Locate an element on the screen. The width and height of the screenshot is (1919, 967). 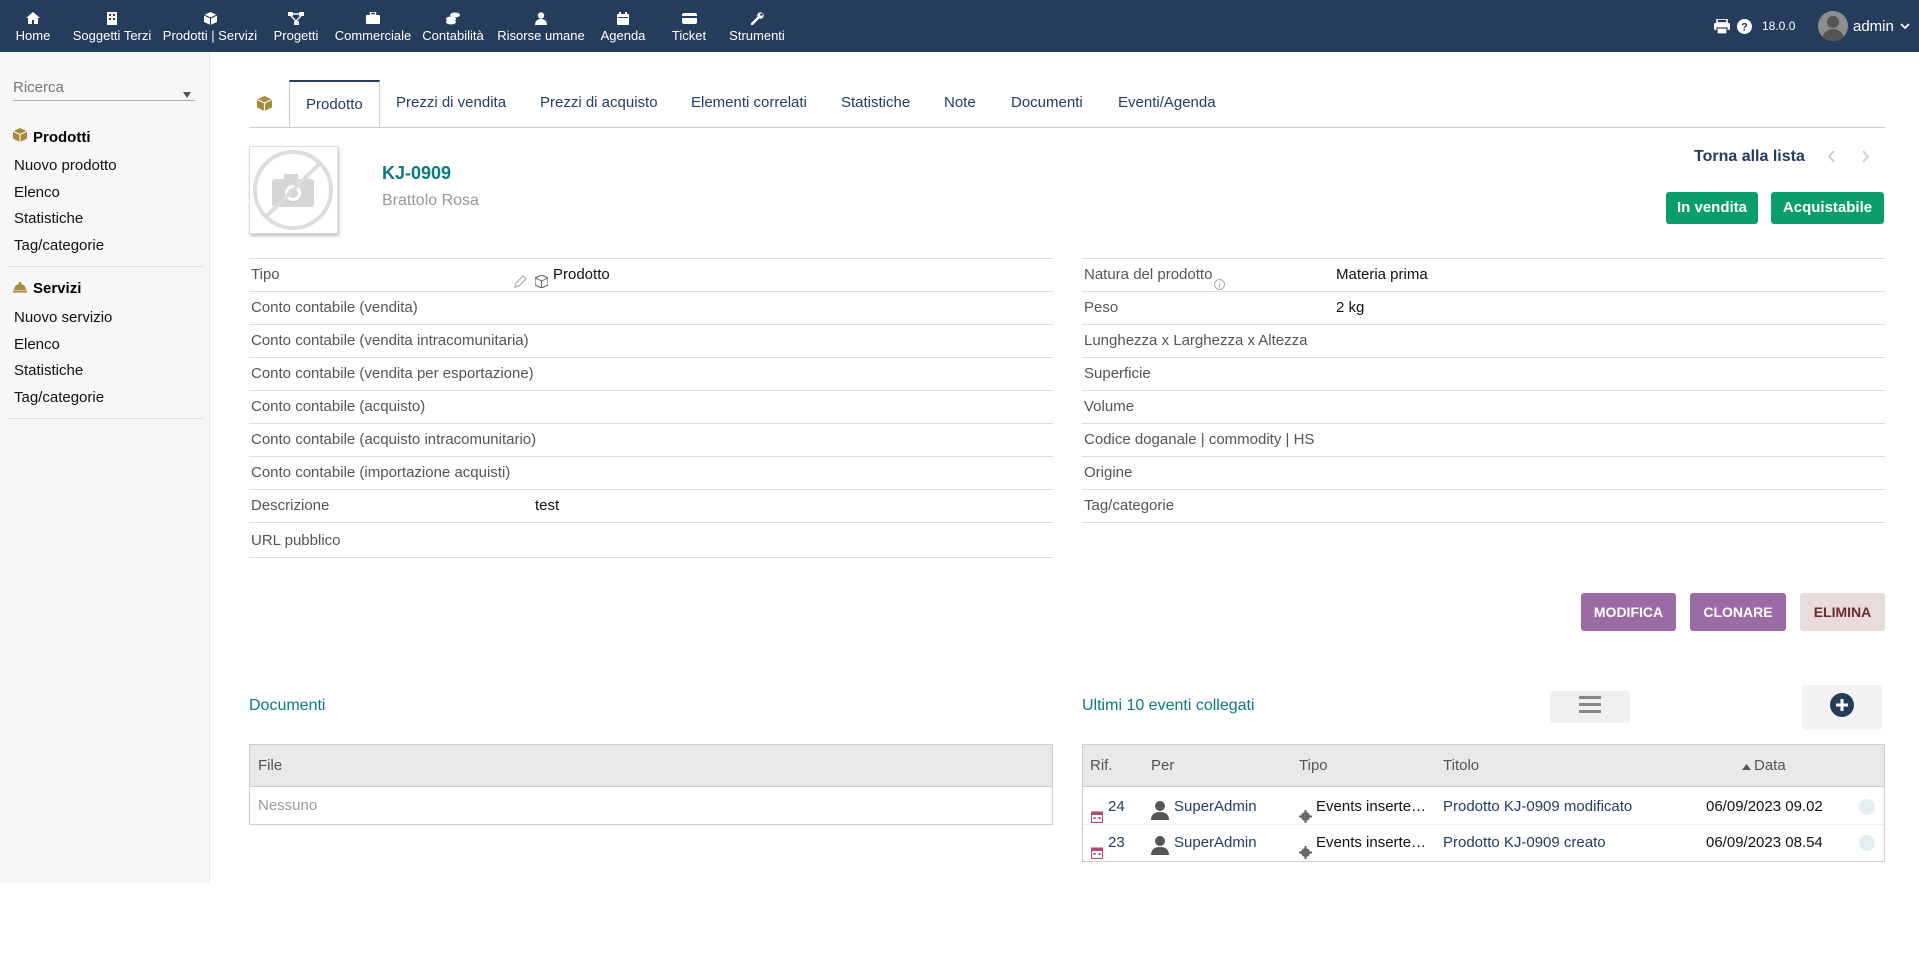
tab-prodotto: Prodotto is located at coordinates (334, 103).